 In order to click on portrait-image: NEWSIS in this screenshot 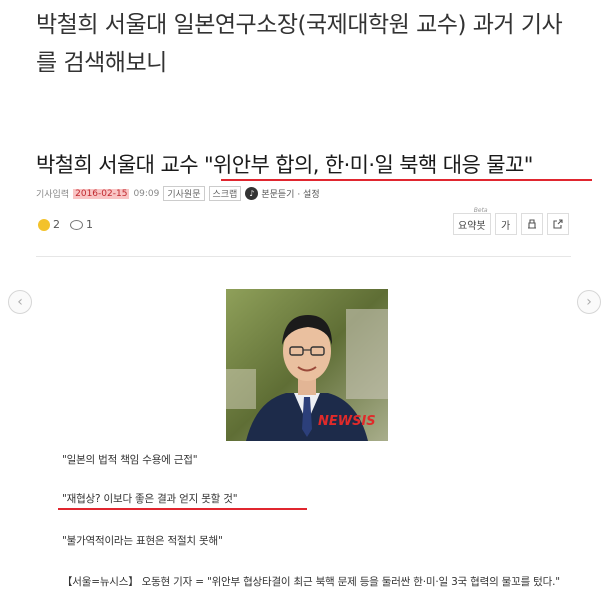, I will do `click(307, 365)`.